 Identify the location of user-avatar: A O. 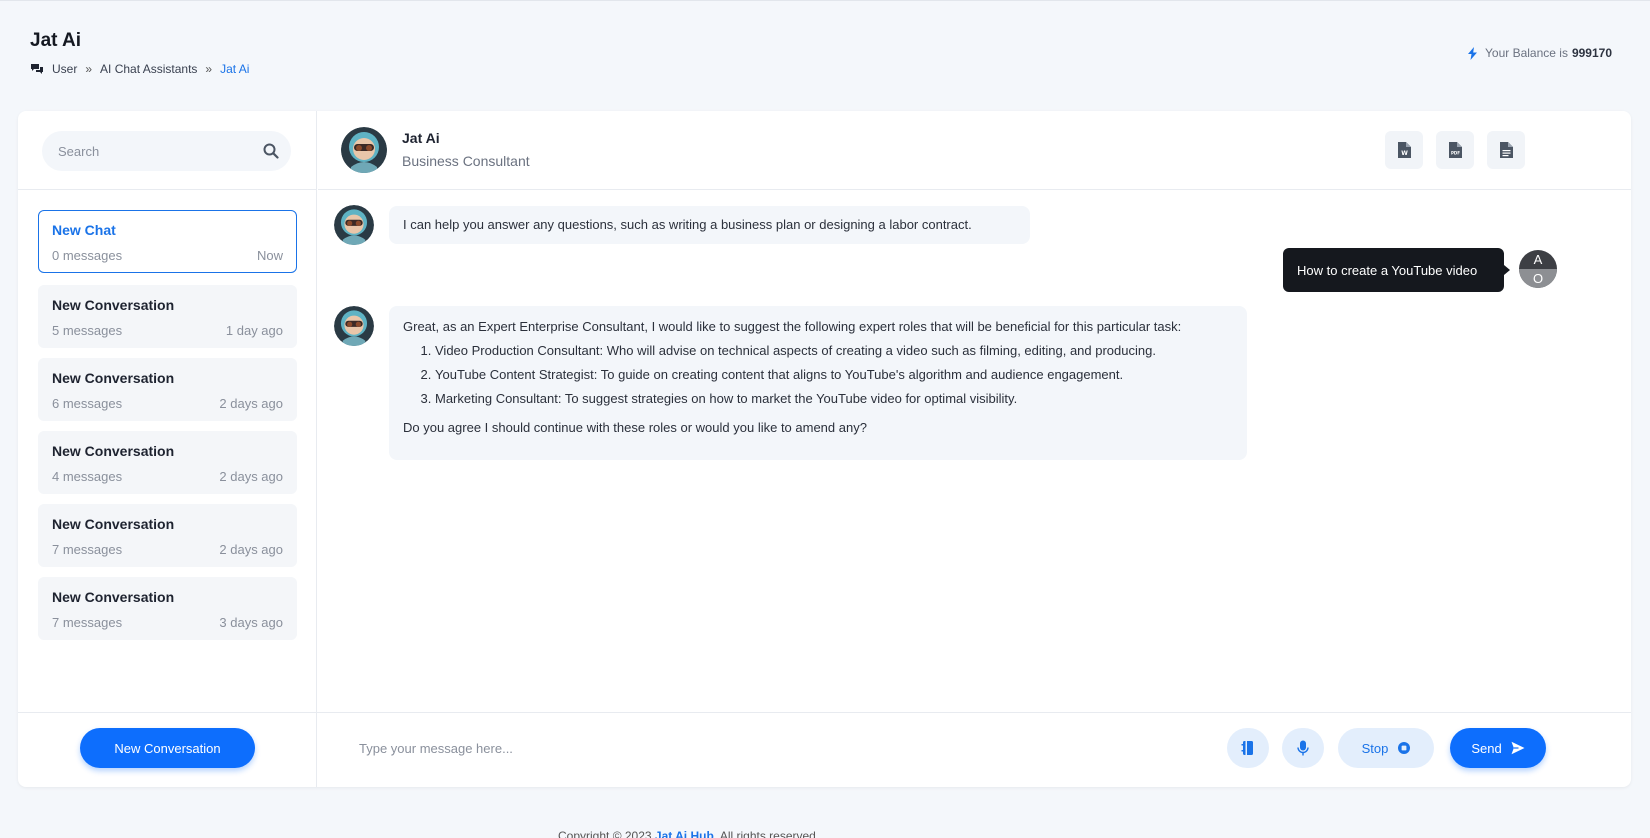
(1538, 269).